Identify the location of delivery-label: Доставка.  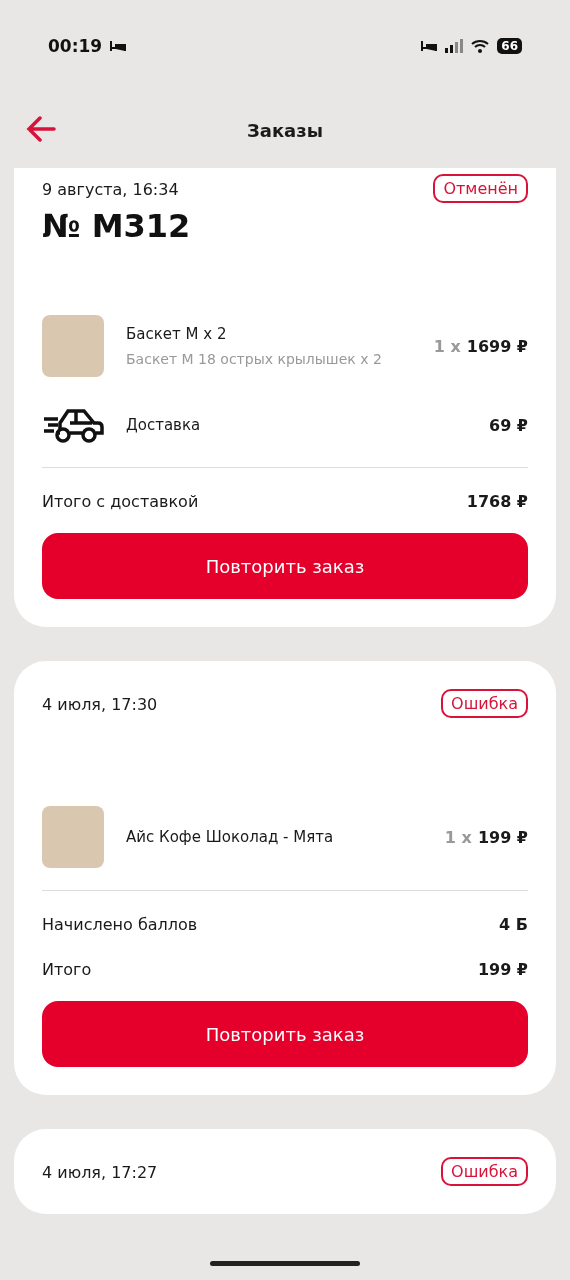
(164, 425).